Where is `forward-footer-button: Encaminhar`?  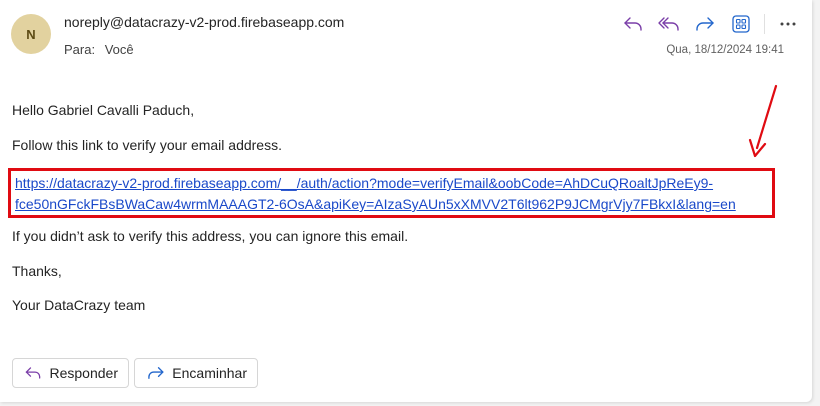 forward-footer-button: Encaminhar is located at coordinates (196, 373).